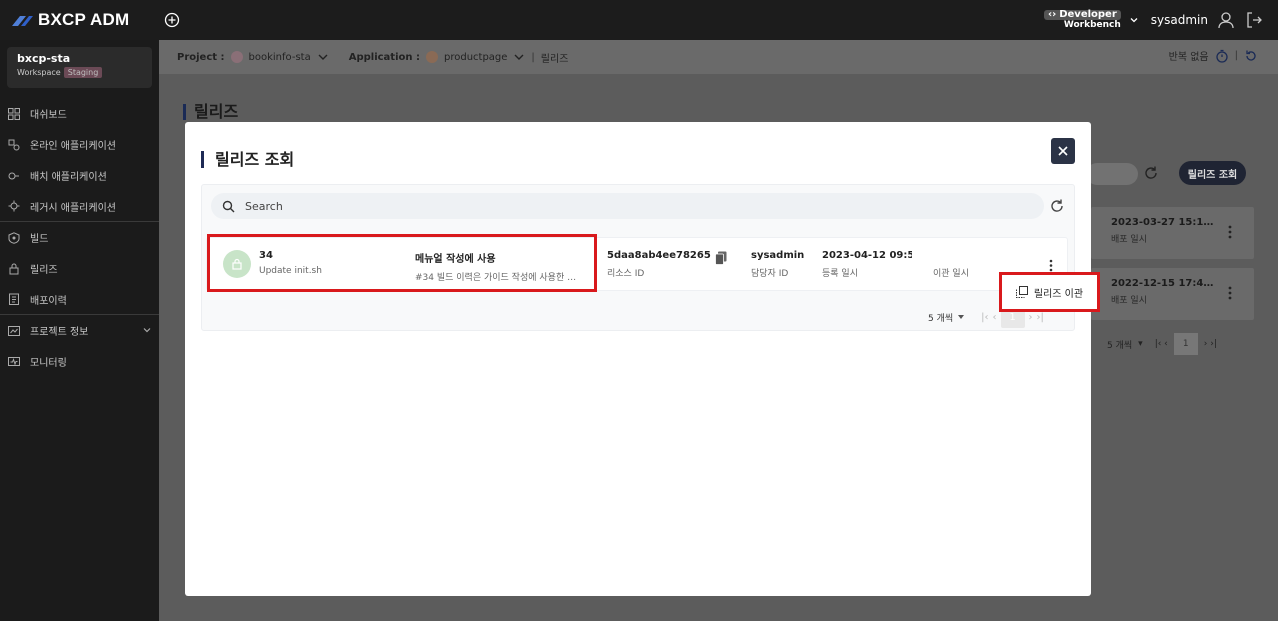  What do you see at coordinates (1226, 20) in the screenshot?
I see `user-icon` at bounding box center [1226, 20].